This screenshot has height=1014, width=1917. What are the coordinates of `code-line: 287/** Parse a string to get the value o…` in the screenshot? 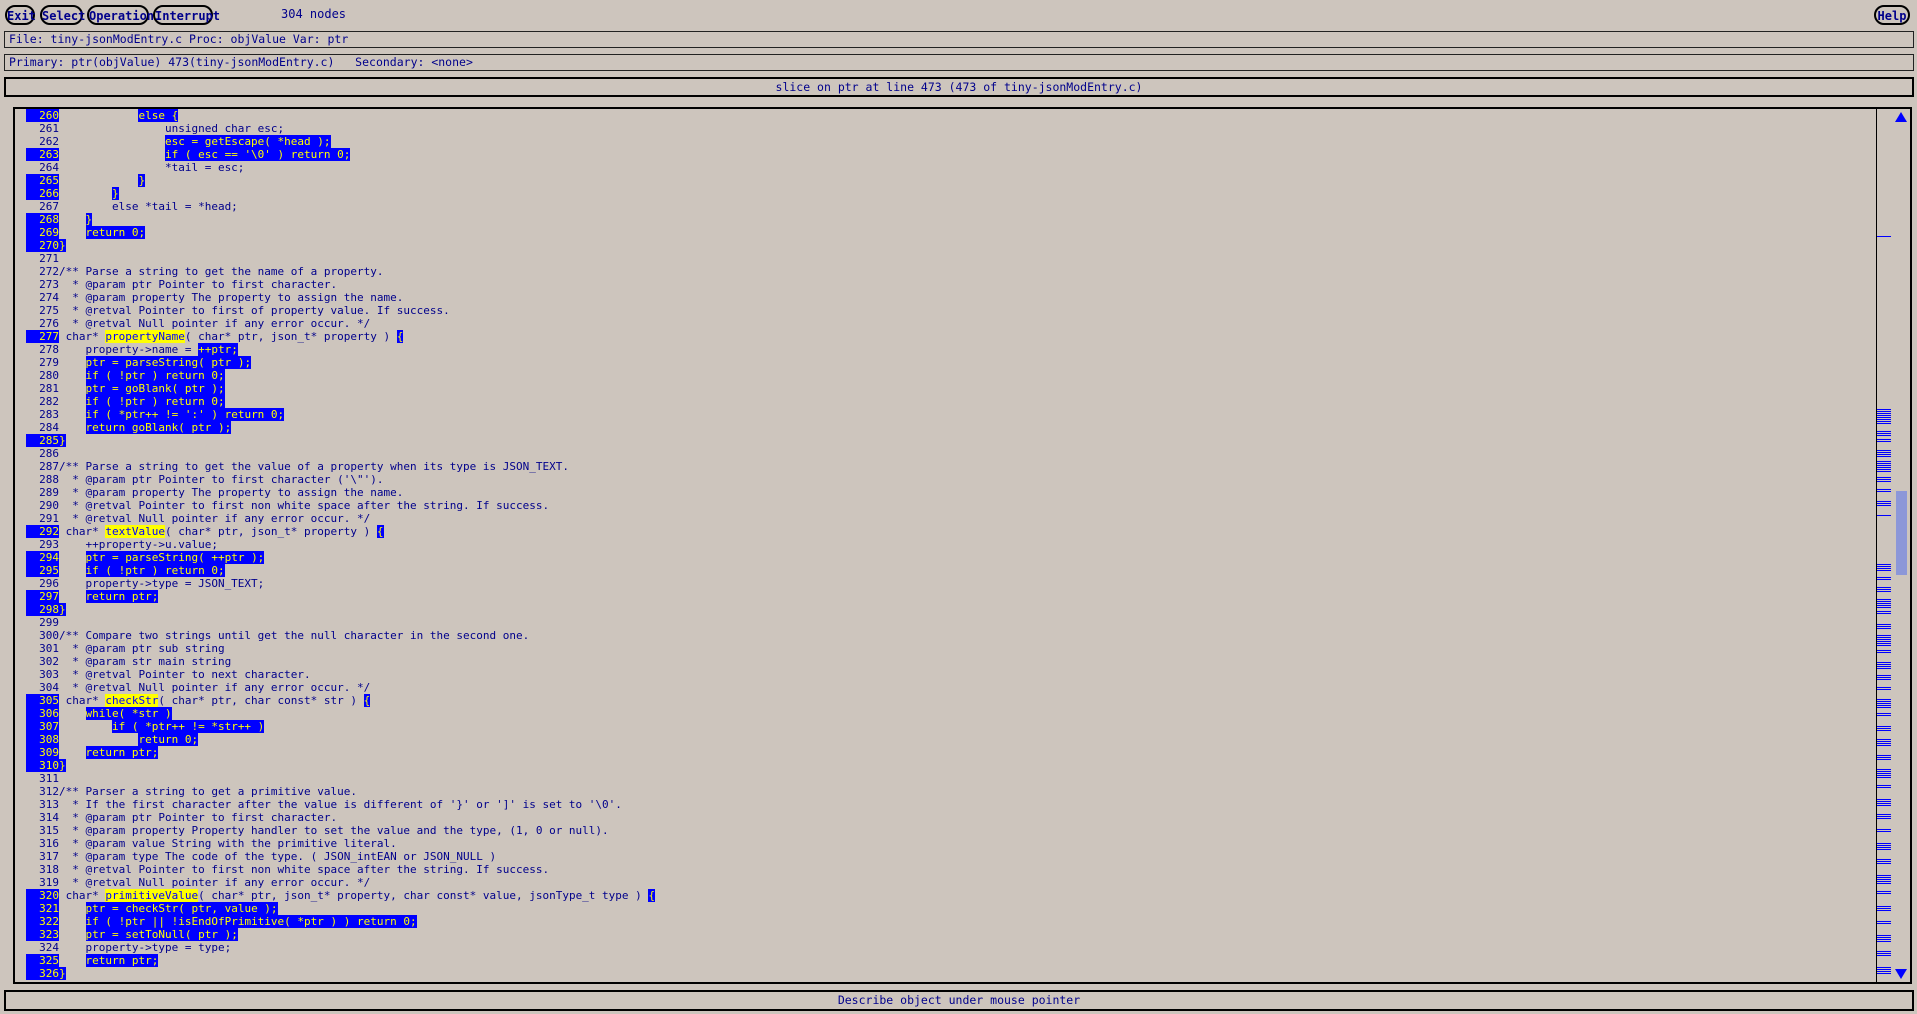 It's located at (954, 466).